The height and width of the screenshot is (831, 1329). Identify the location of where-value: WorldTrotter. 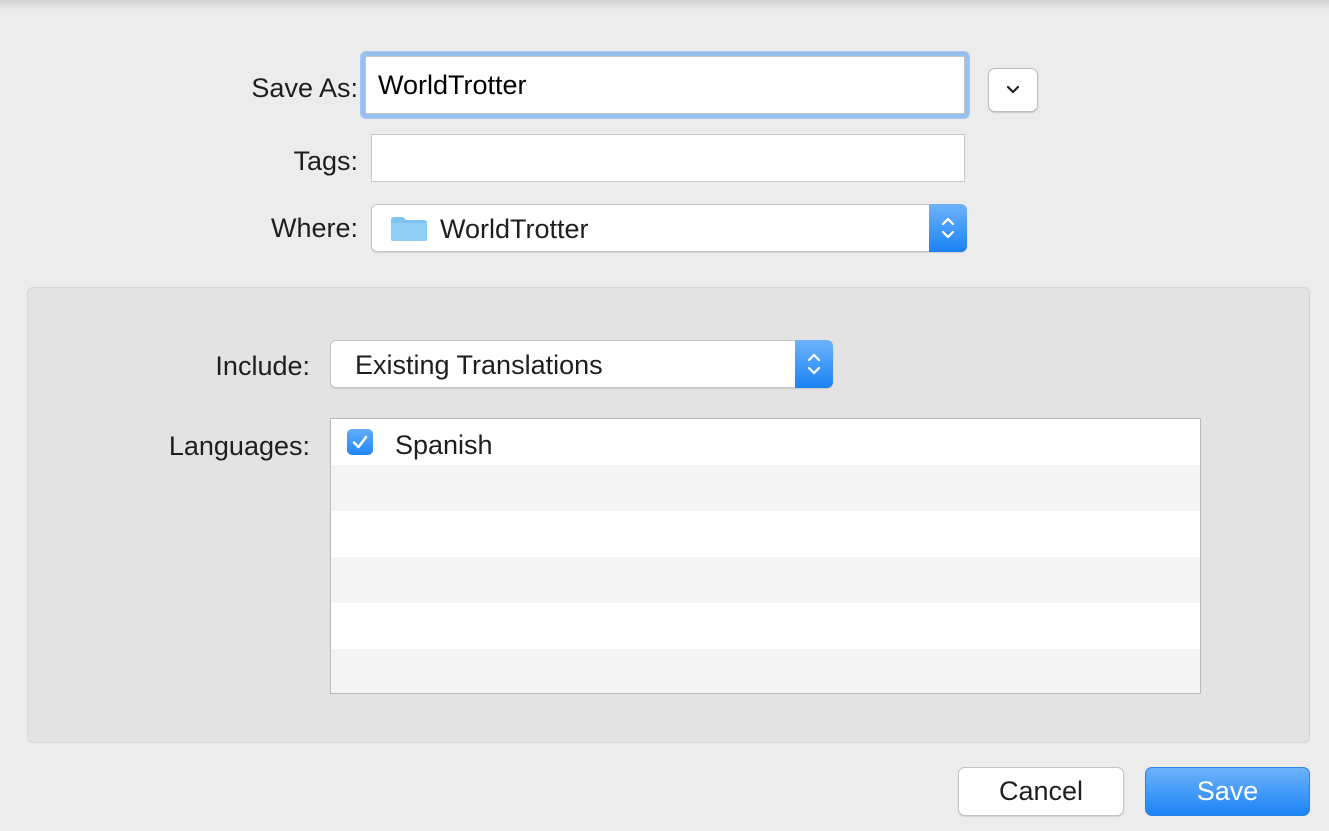
(514, 229).